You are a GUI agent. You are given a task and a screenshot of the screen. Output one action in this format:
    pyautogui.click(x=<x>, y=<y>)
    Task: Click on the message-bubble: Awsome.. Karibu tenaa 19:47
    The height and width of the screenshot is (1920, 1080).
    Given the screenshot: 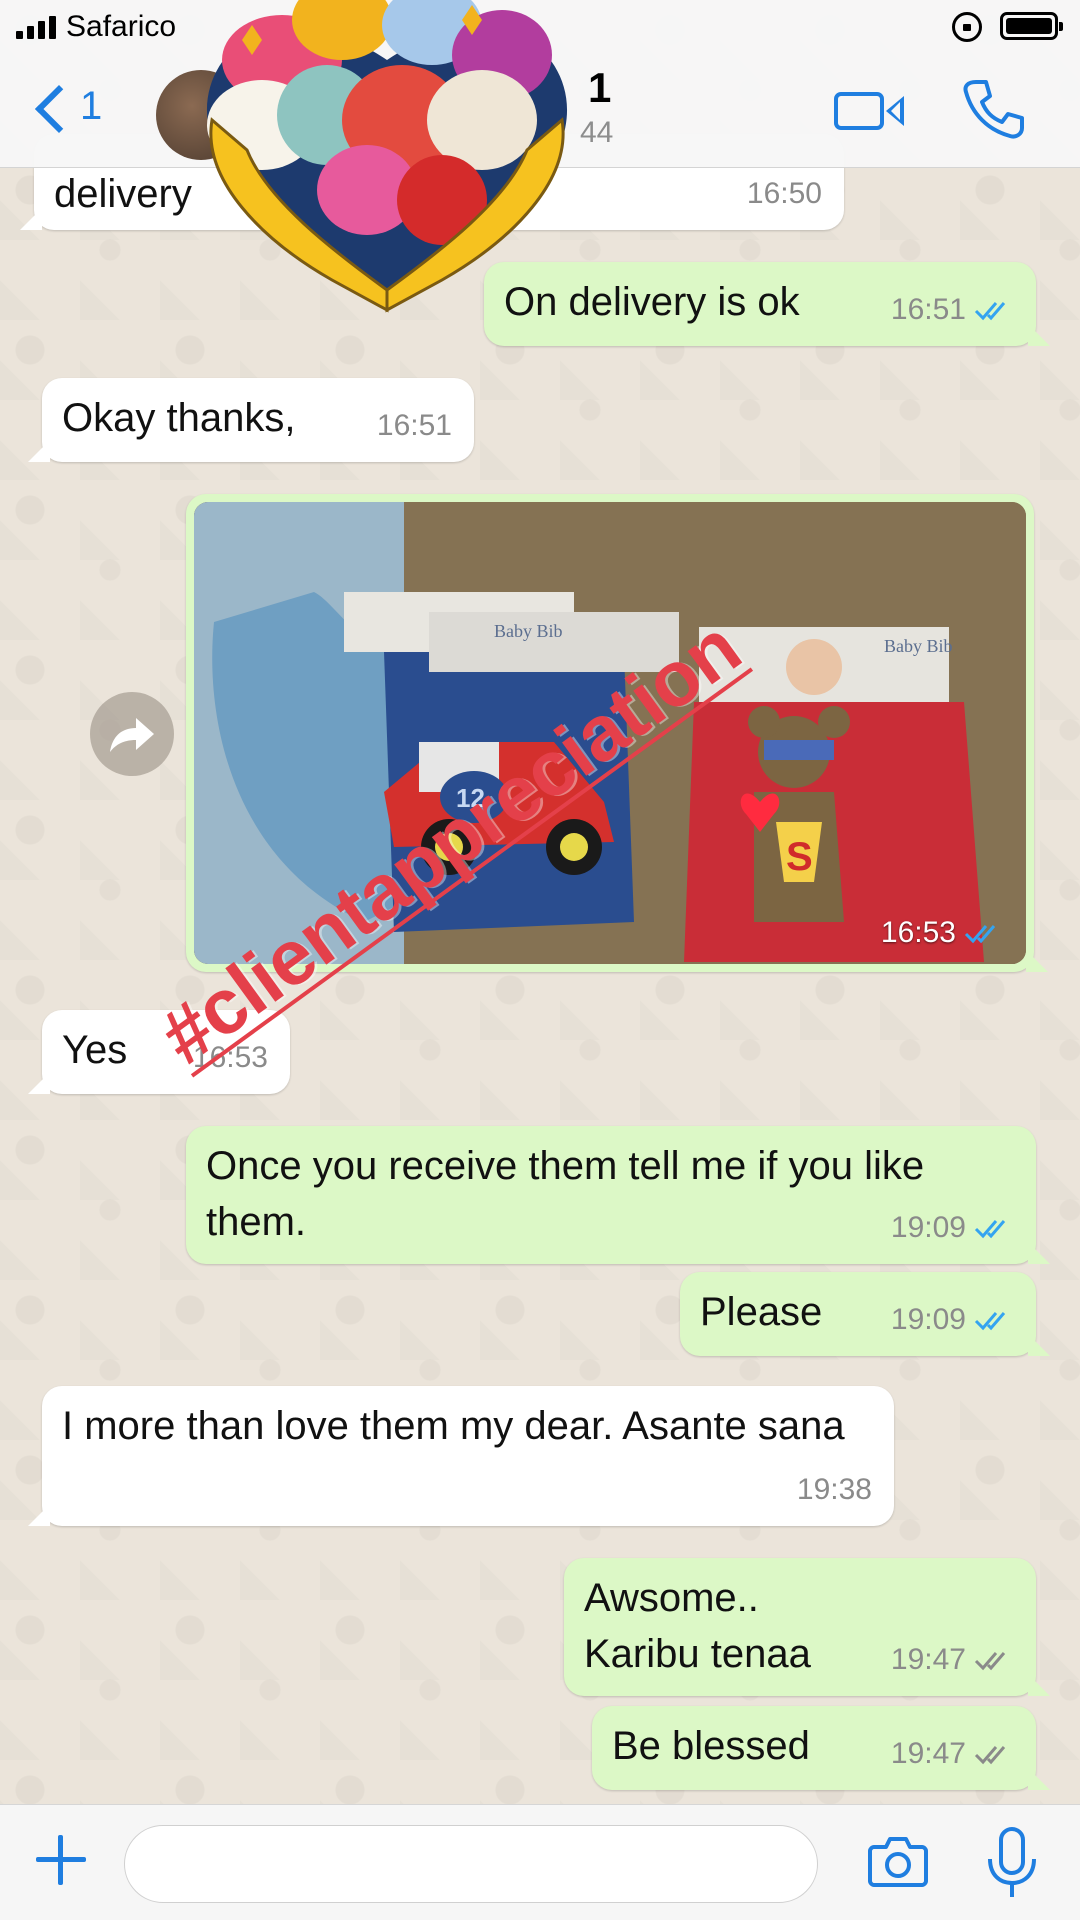 What is the action you would take?
    pyautogui.click(x=807, y=1627)
    